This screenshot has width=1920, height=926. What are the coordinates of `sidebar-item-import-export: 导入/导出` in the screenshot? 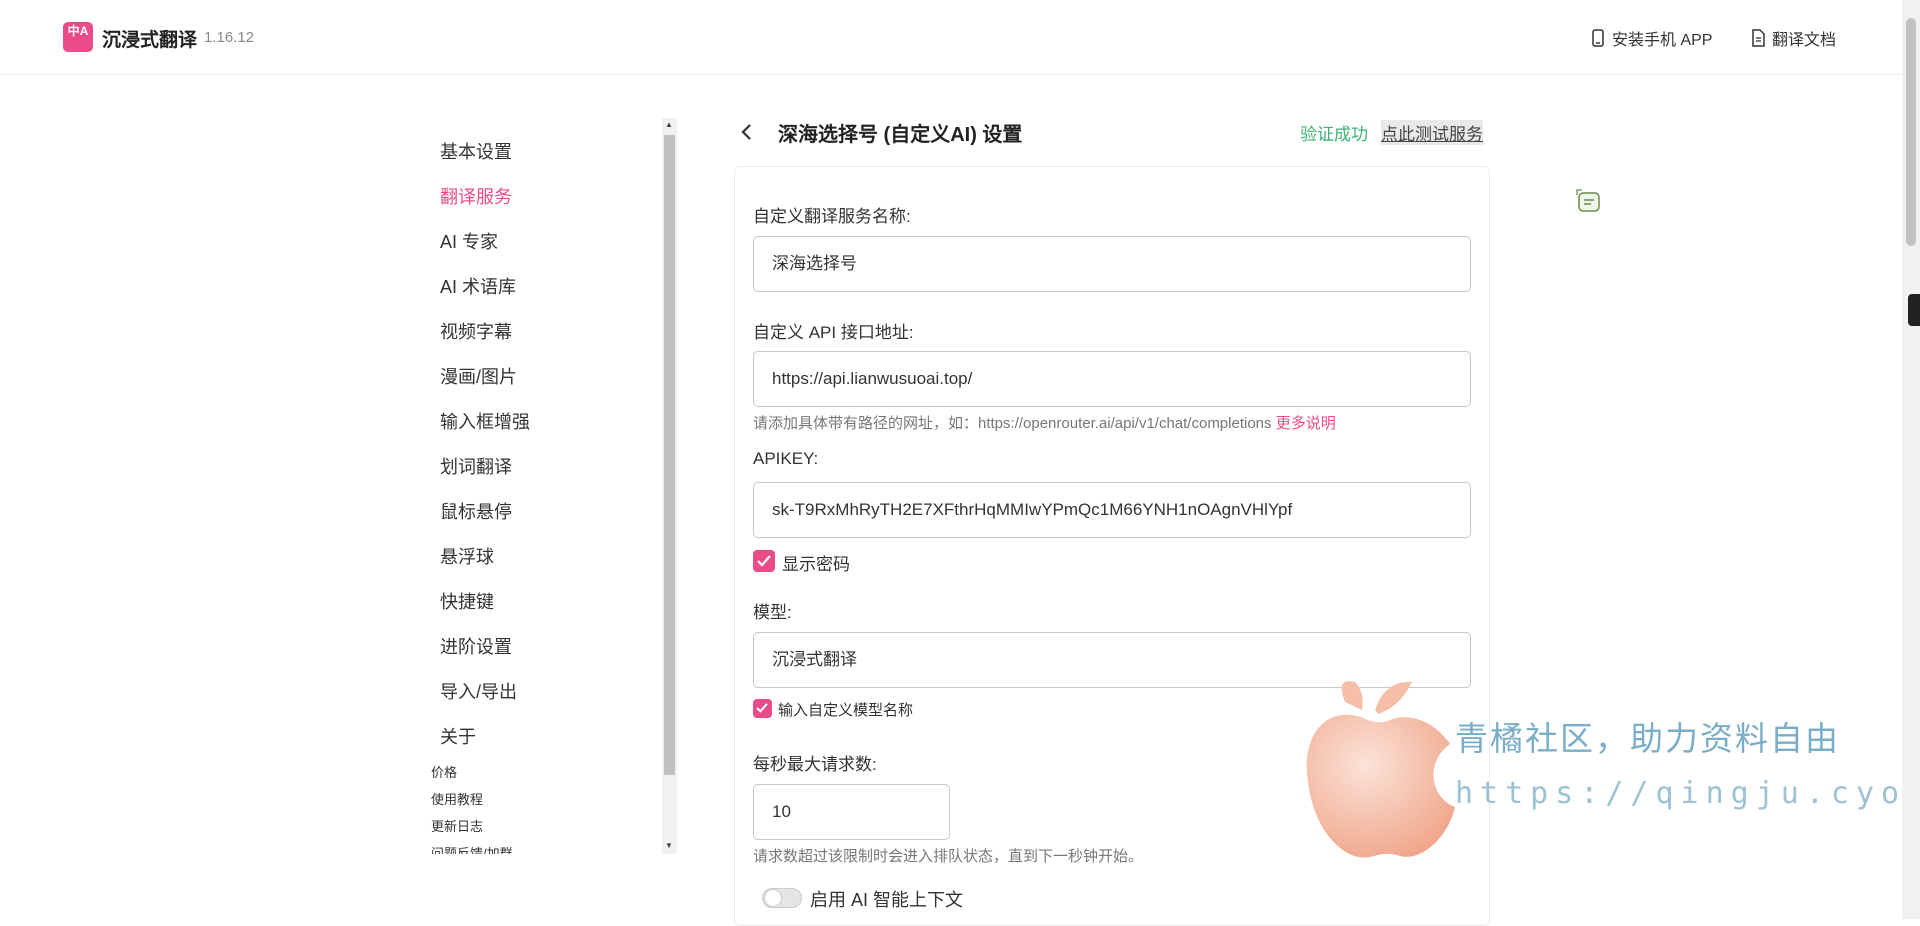 It's located at (478, 691).